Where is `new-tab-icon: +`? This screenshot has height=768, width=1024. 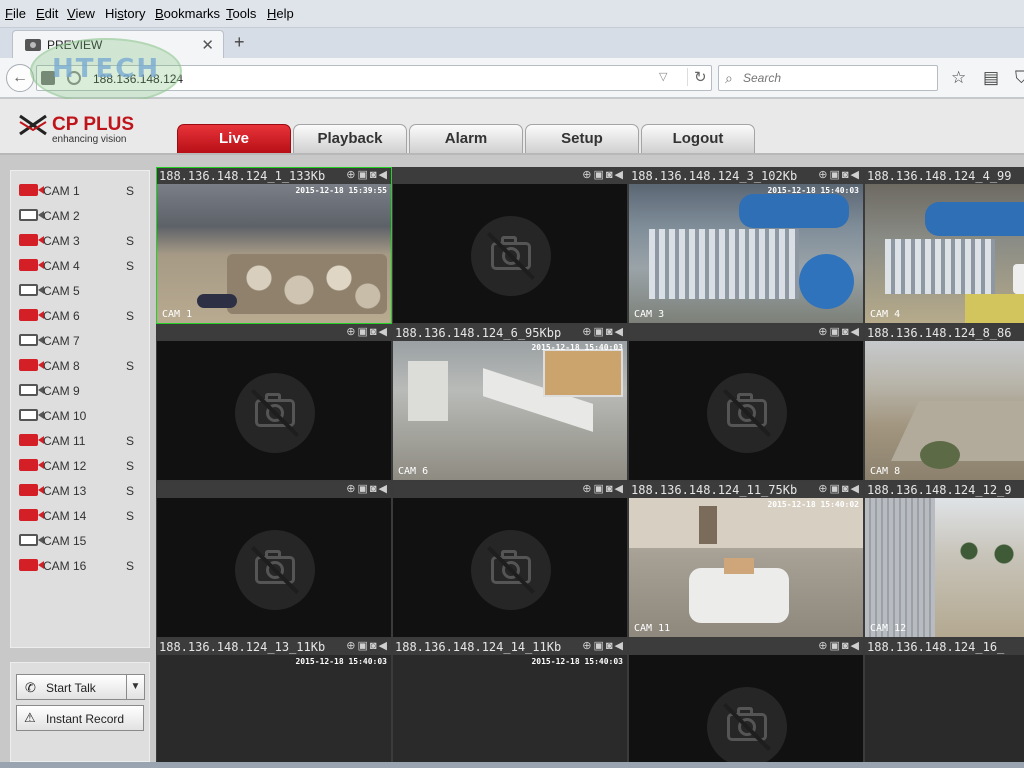 new-tab-icon: + is located at coordinates (239, 42).